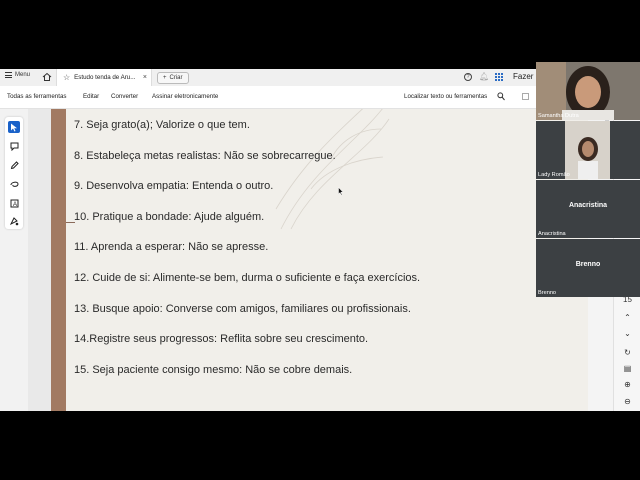 This screenshot has height=480, width=640. Describe the element at coordinates (627, 368) in the screenshot. I see `document-icon: ▤` at that location.